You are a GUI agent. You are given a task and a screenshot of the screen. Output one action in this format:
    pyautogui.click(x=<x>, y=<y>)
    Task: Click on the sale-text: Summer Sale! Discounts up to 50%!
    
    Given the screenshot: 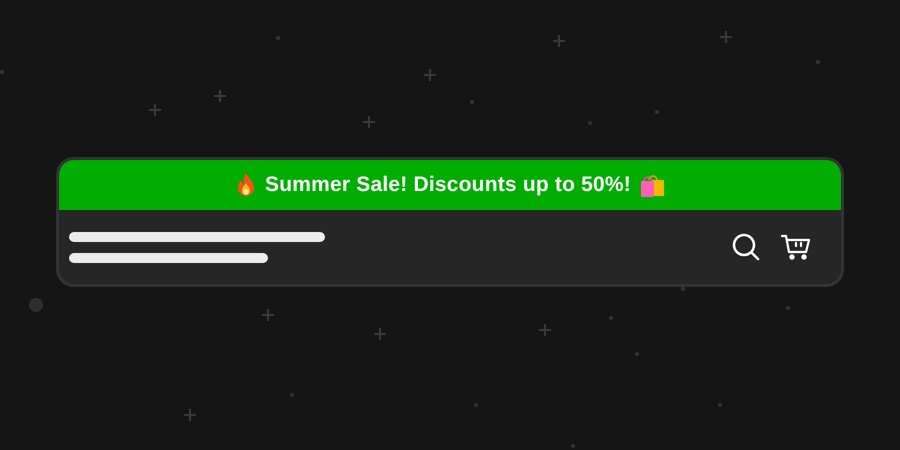 What is the action you would take?
    pyautogui.click(x=447, y=185)
    